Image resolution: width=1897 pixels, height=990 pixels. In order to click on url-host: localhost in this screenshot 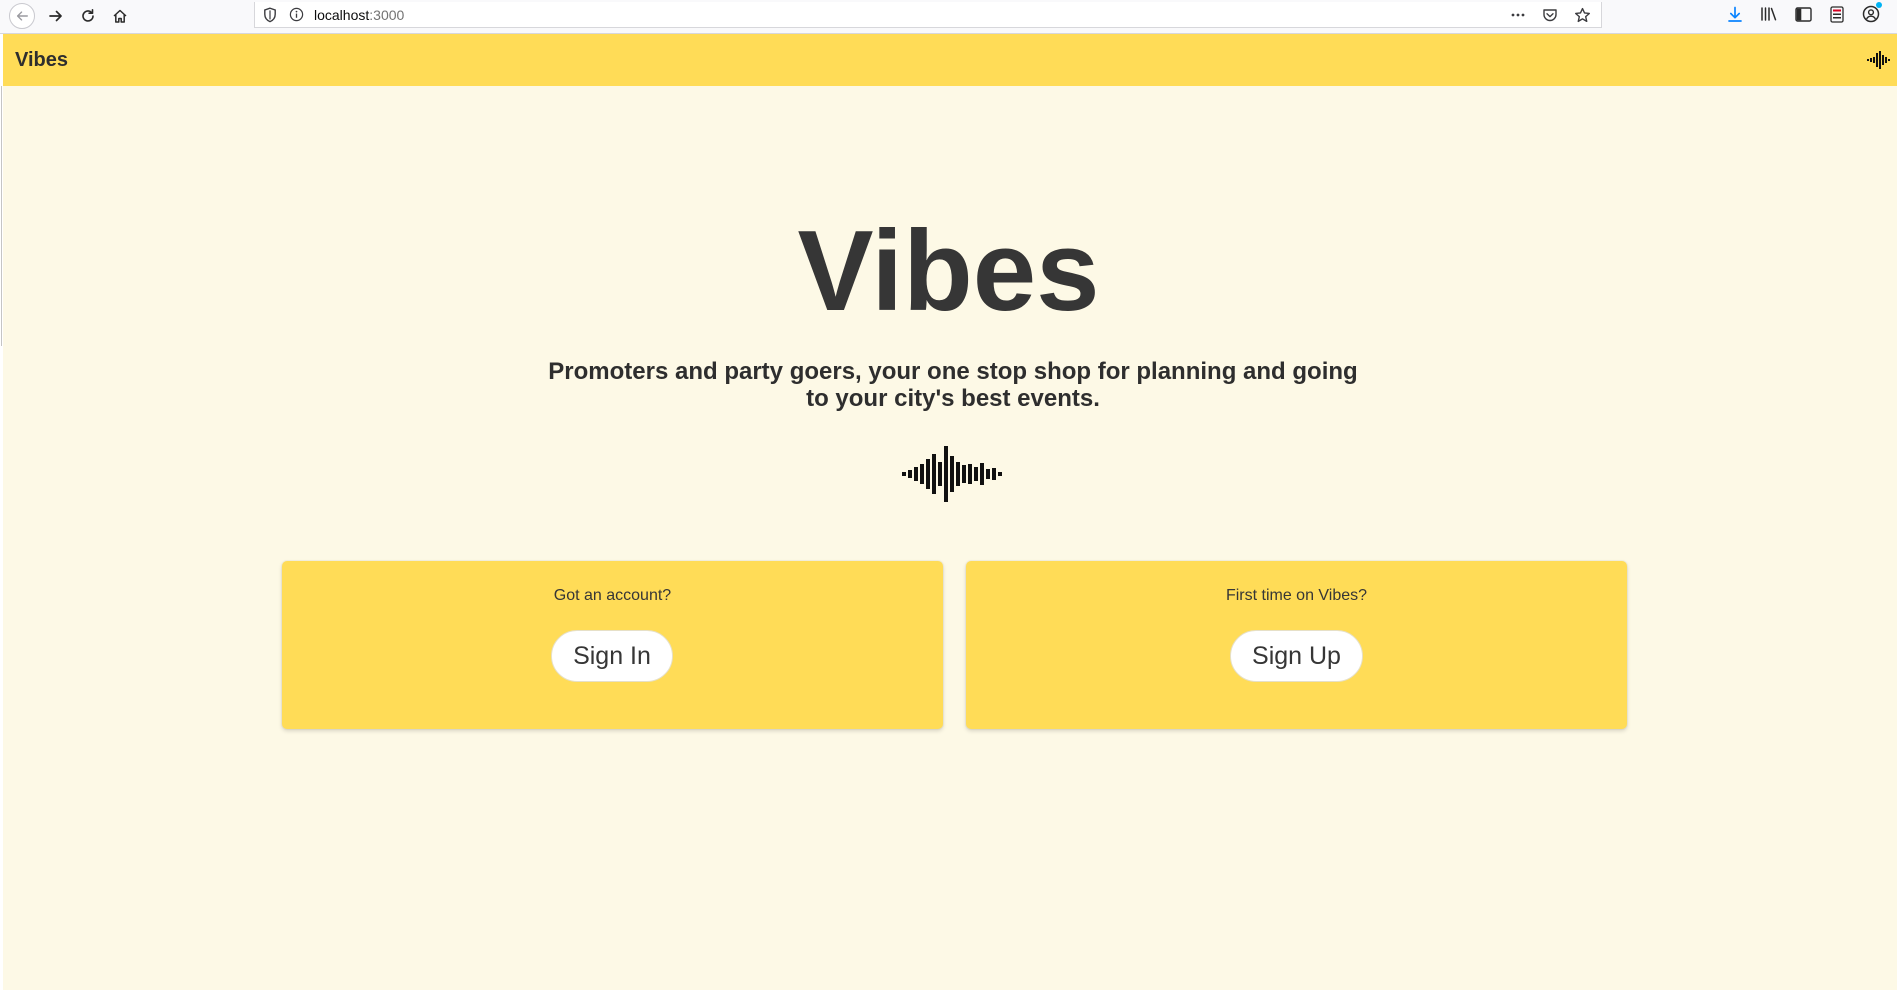, I will do `click(342, 15)`.